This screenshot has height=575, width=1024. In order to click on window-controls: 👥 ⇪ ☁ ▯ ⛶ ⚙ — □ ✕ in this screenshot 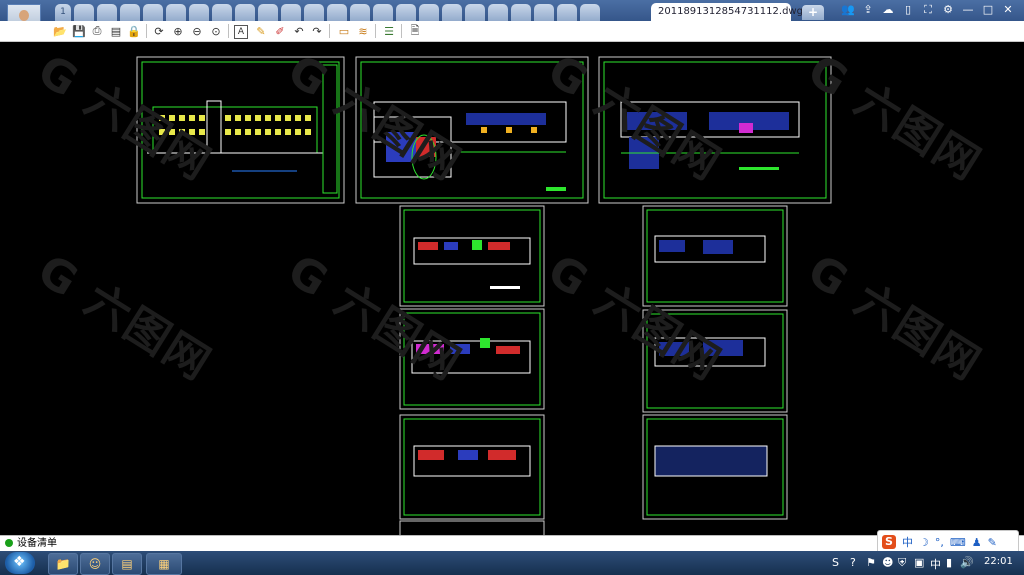, I will do `click(928, 10)`.